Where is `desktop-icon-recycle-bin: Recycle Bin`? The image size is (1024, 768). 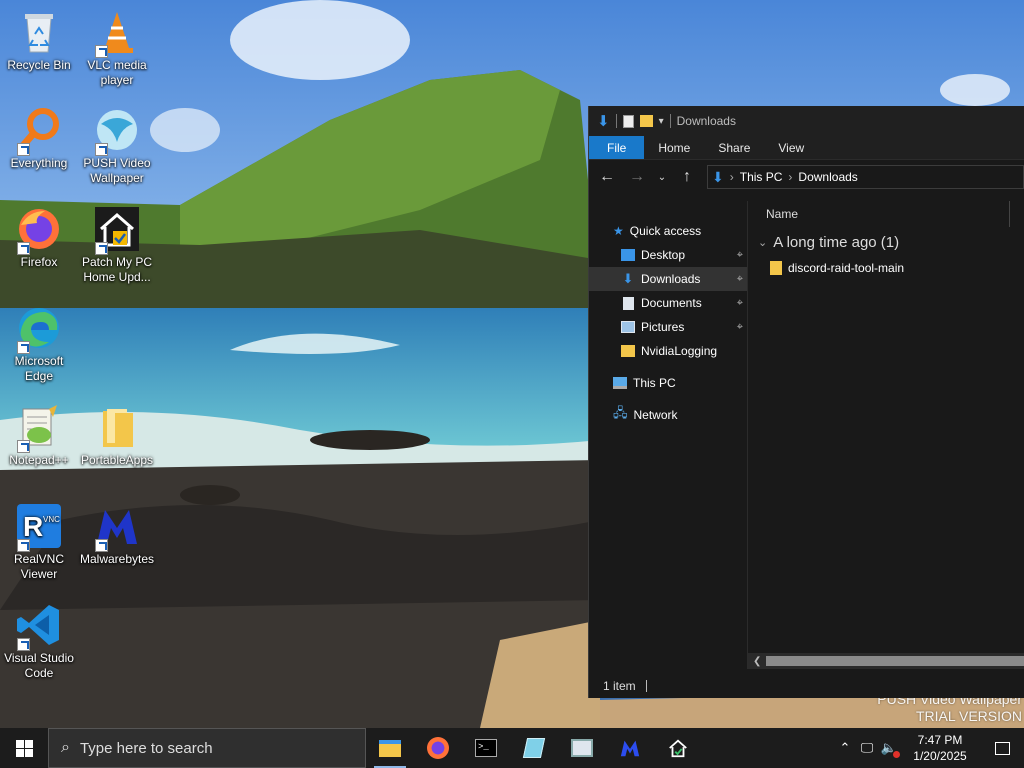 desktop-icon-recycle-bin: Recycle Bin is located at coordinates (39, 40).